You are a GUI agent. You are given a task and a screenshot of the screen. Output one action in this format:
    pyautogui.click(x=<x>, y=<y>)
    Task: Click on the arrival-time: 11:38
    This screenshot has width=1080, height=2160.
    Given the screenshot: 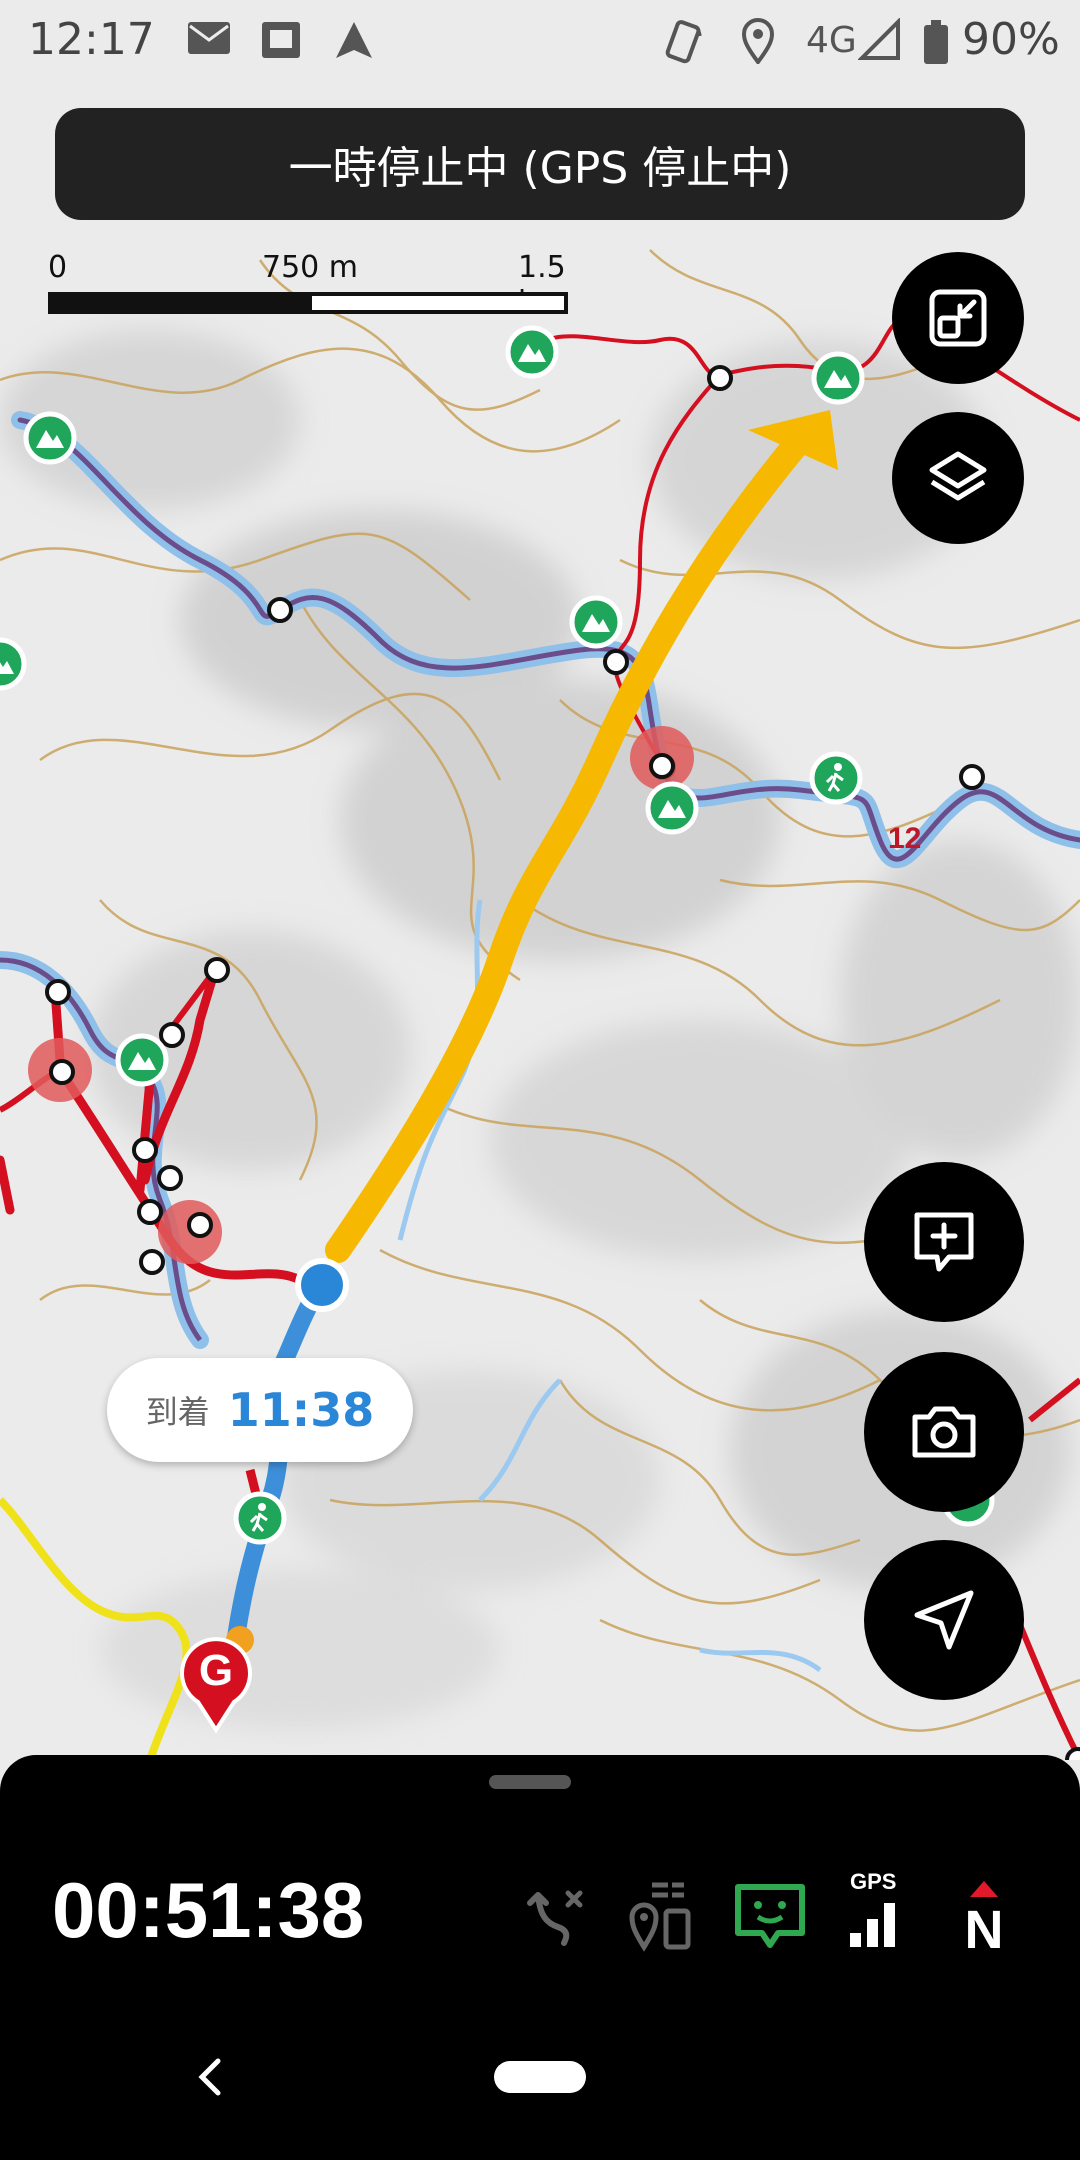 What is the action you would take?
    pyautogui.click(x=301, y=1410)
    